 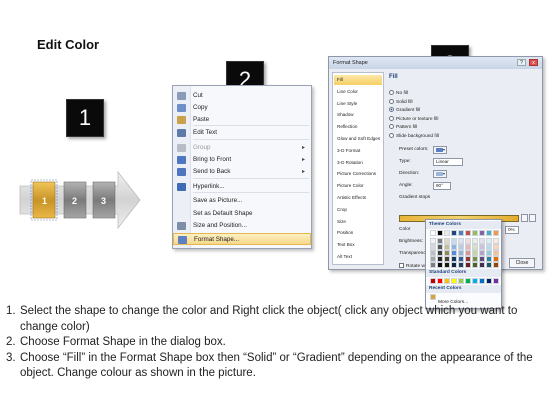 I want to click on nav-item: Crop, so click(x=358, y=210).